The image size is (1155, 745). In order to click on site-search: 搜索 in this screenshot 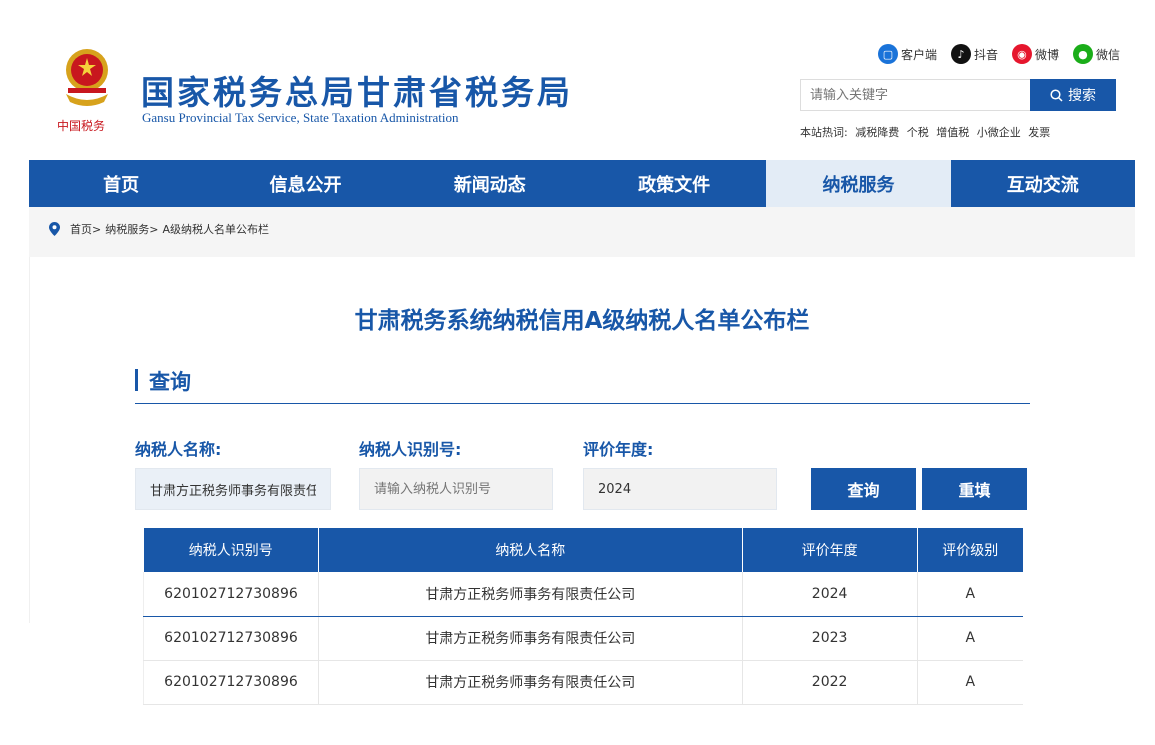, I will do `click(958, 95)`.